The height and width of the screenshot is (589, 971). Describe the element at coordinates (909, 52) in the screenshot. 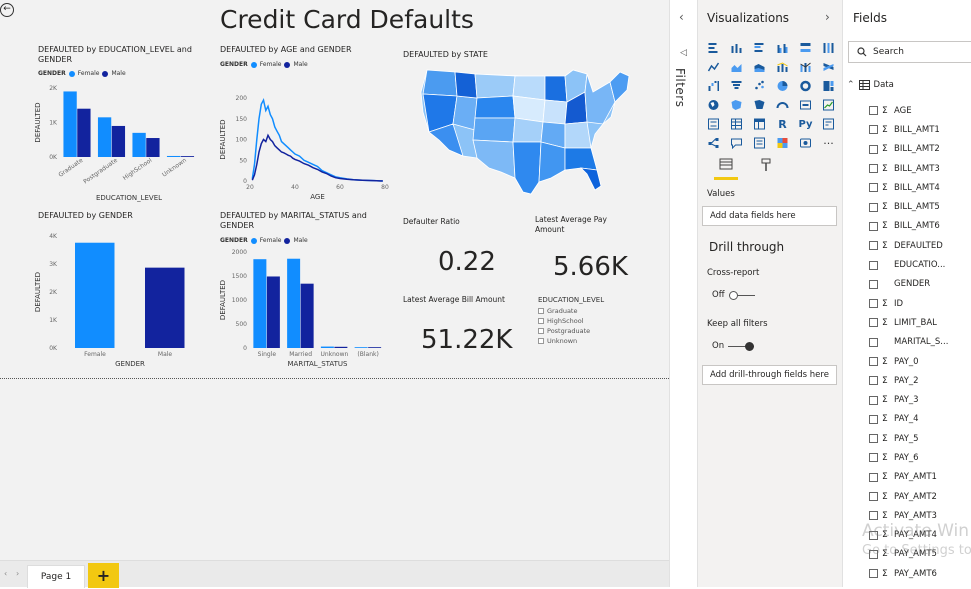

I see `fields-search-input: Search` at that location.